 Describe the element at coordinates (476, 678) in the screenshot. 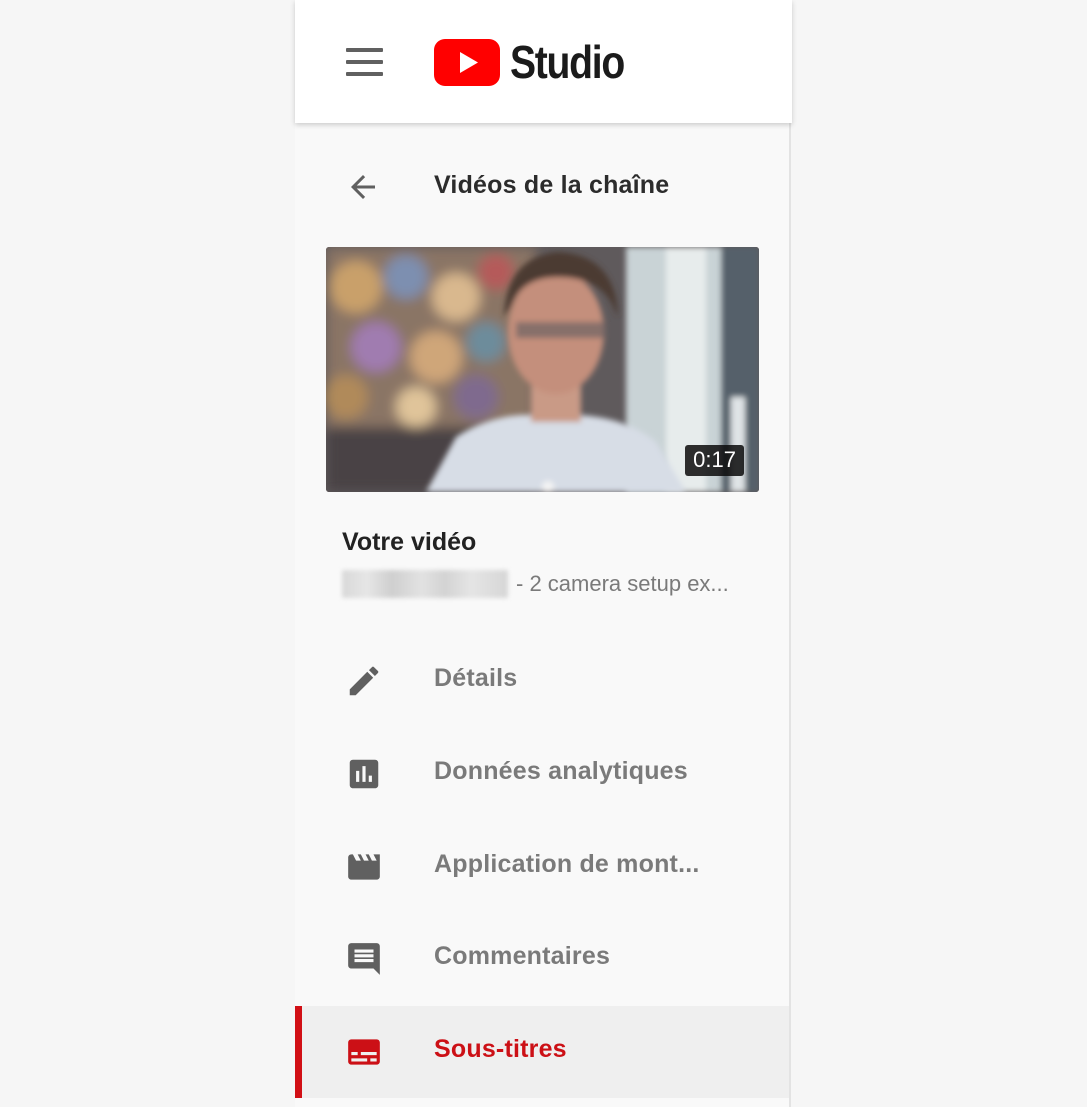

I see `nav-item-label: Détails` at that location.